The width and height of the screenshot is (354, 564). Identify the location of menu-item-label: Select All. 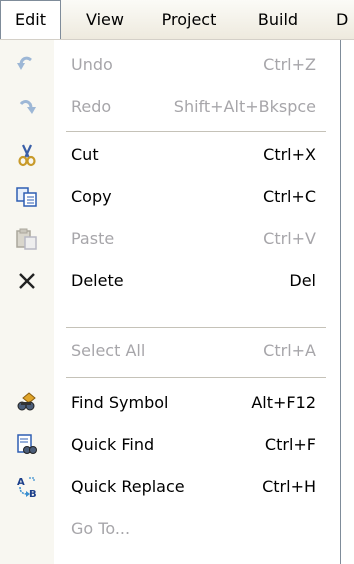
(108, 350).